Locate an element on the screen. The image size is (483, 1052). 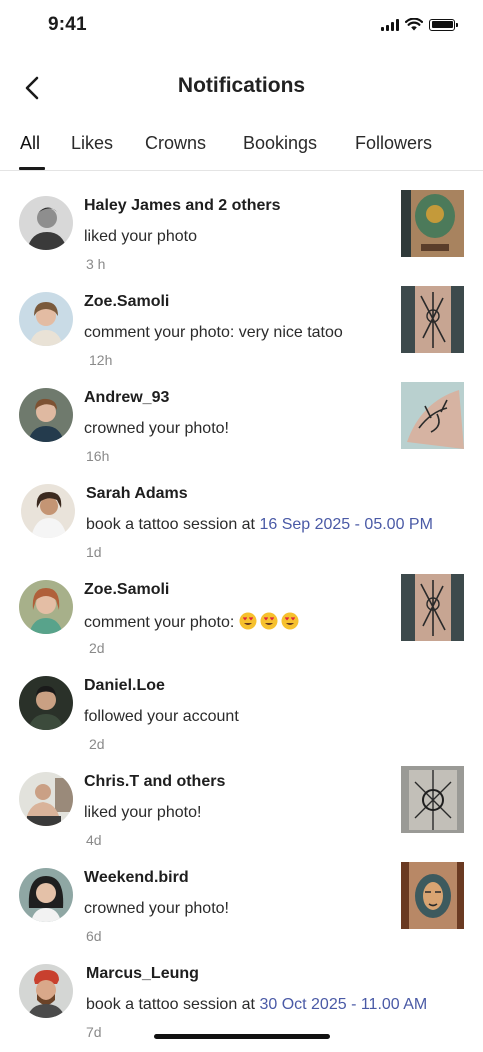
tab-all: All is located at coordinates (30, 143).